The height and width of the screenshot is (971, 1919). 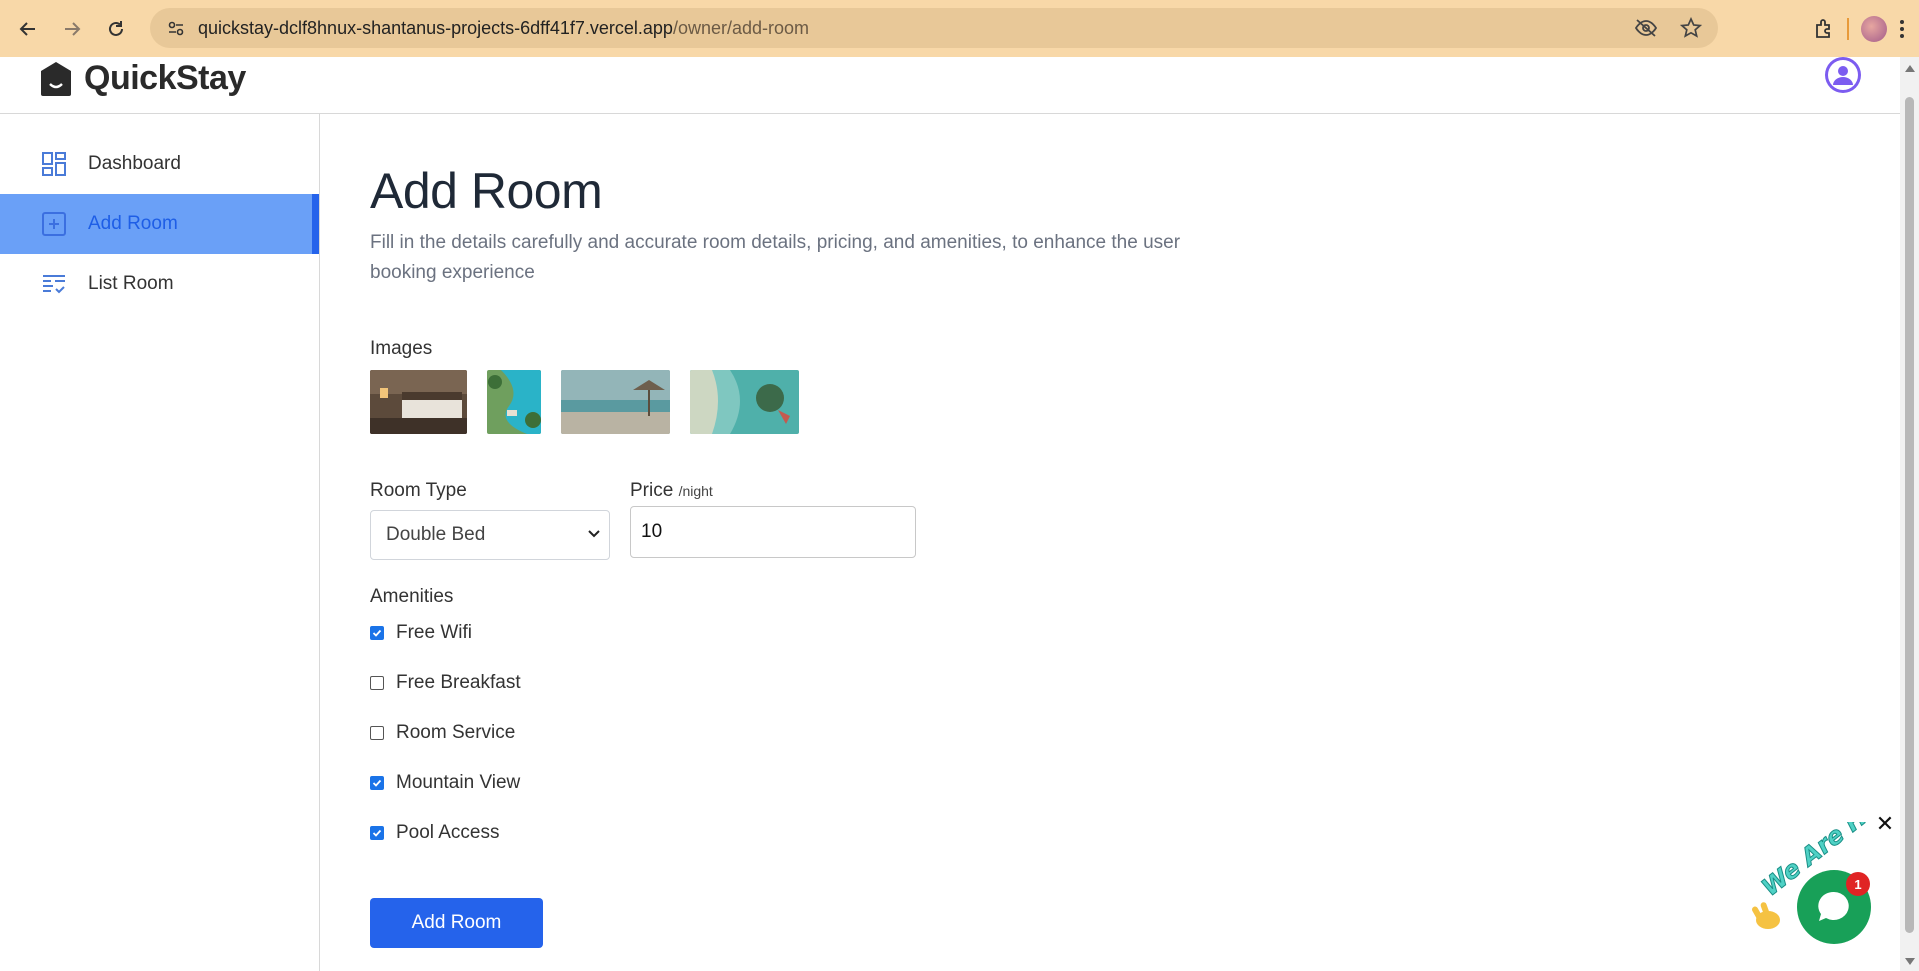 I want to click on dashboard-icon, so click(x=54, y=164).